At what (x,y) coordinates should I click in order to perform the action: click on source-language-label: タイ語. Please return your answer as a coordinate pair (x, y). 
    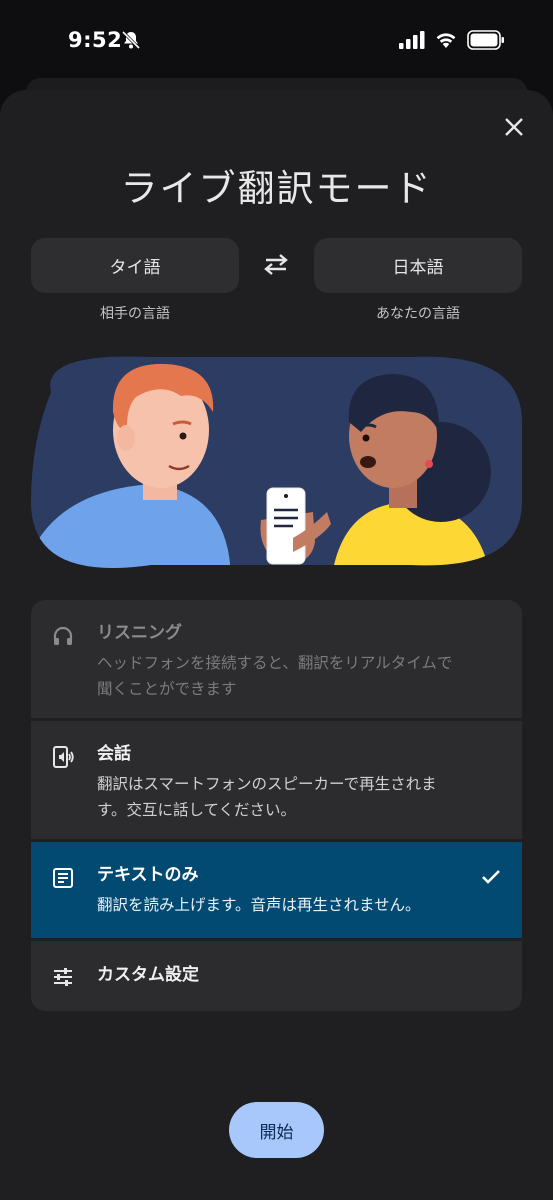
    Looking at the image, I should click on (135, 268).